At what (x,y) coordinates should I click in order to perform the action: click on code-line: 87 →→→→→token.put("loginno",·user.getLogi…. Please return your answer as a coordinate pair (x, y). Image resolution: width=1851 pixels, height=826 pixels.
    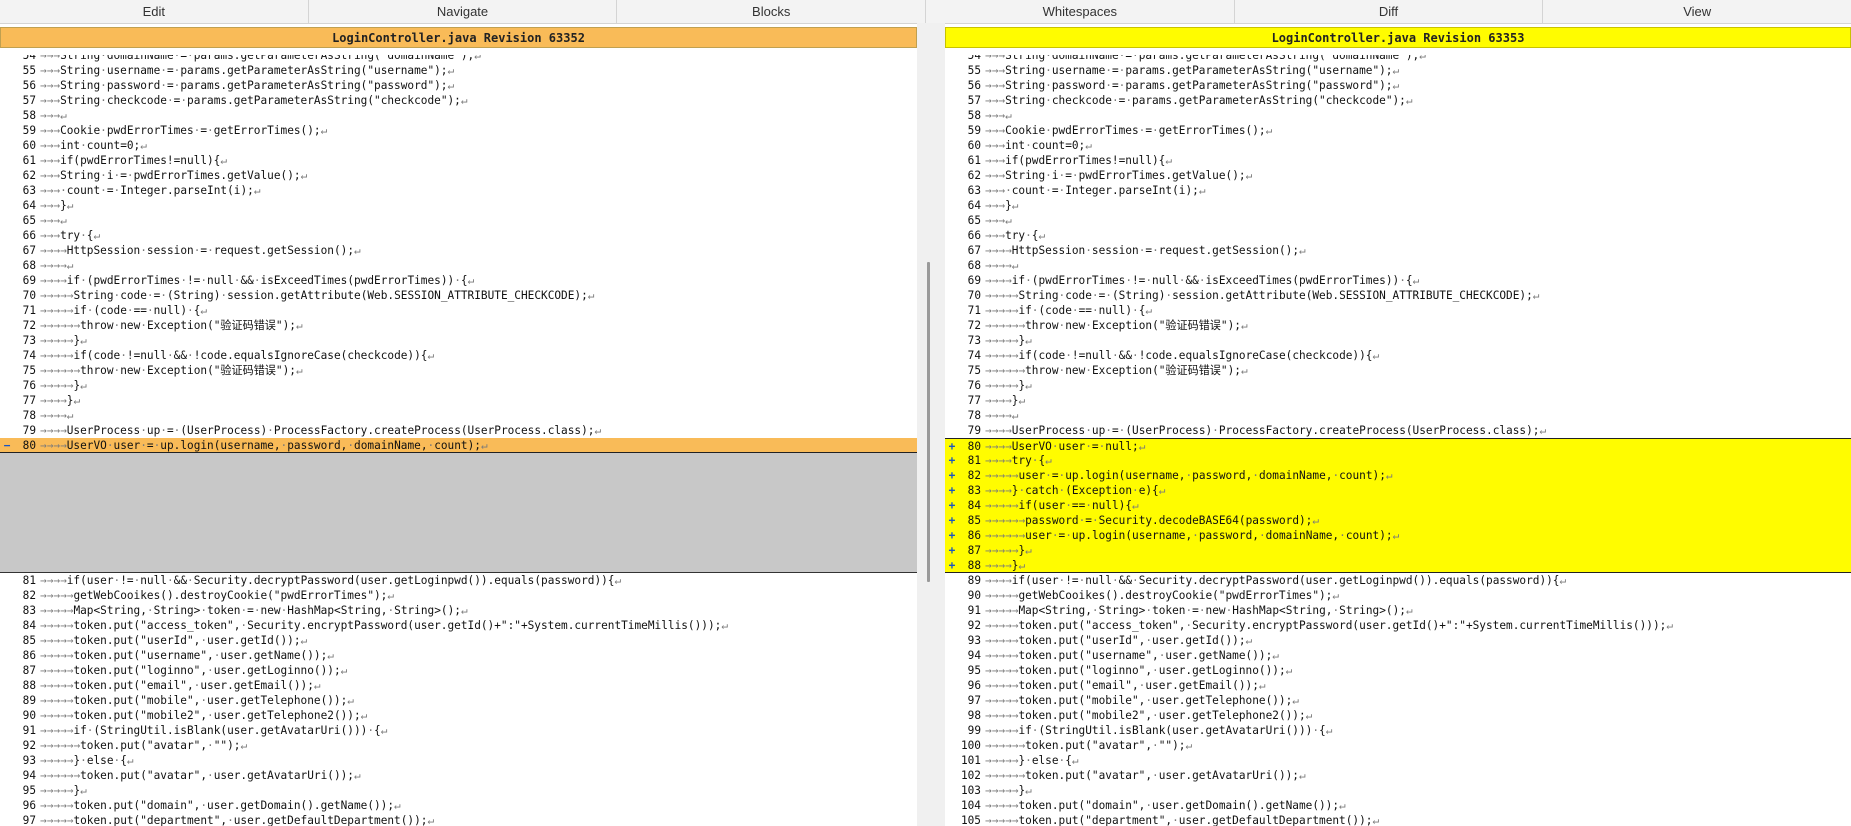
    Looking at the image, I should click on (458, 670).